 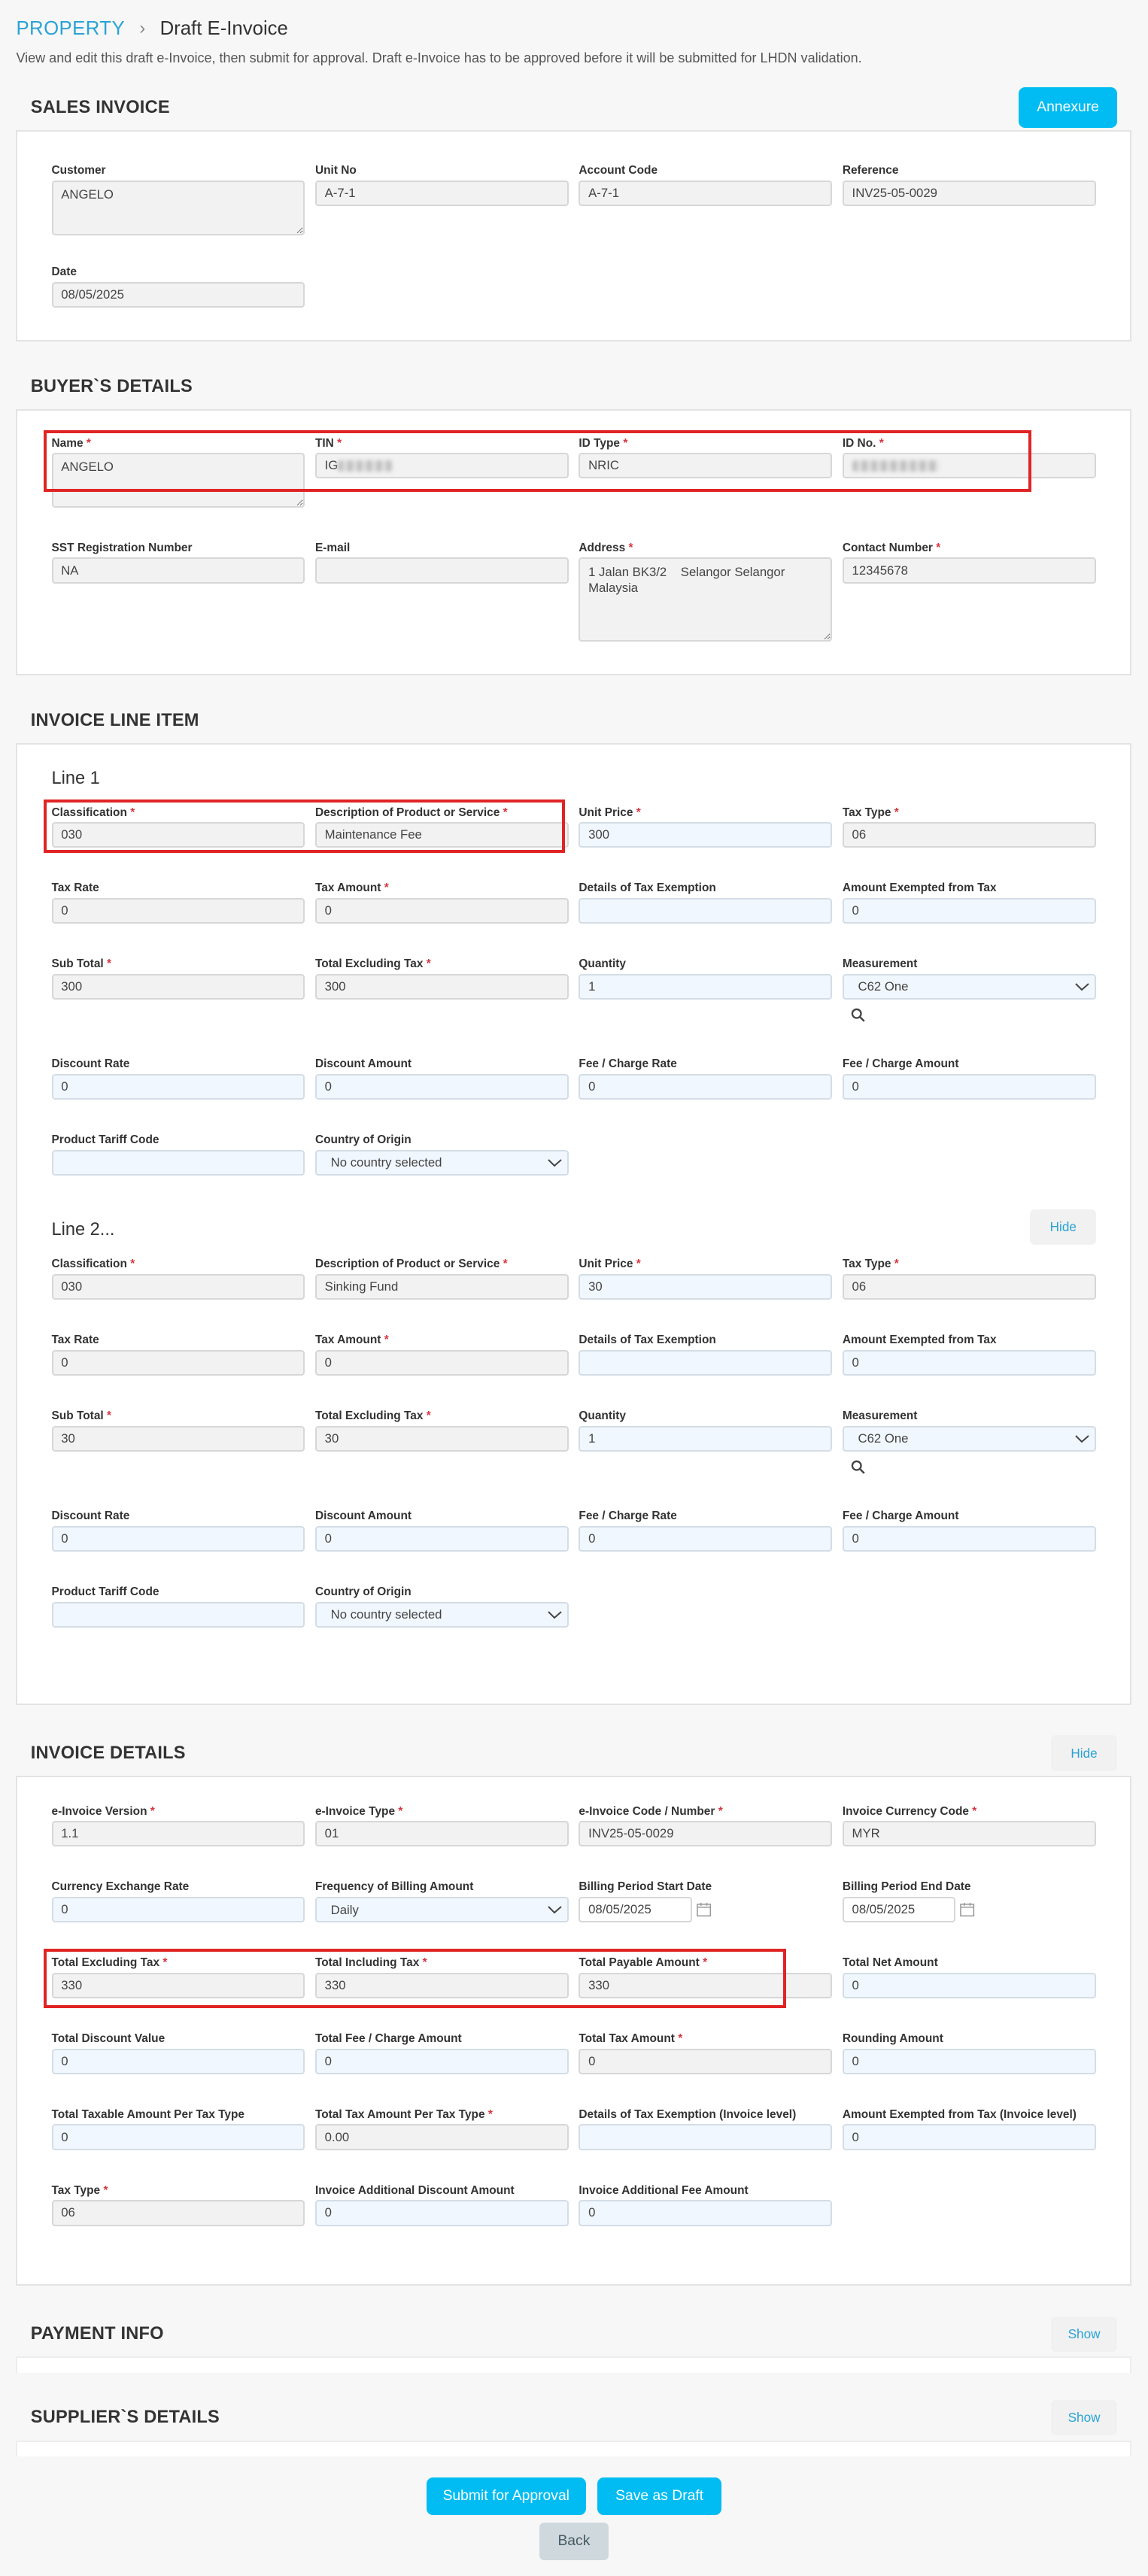 I want to click on tax-amount-label: Tax Amount, so click(x=348, y=888).